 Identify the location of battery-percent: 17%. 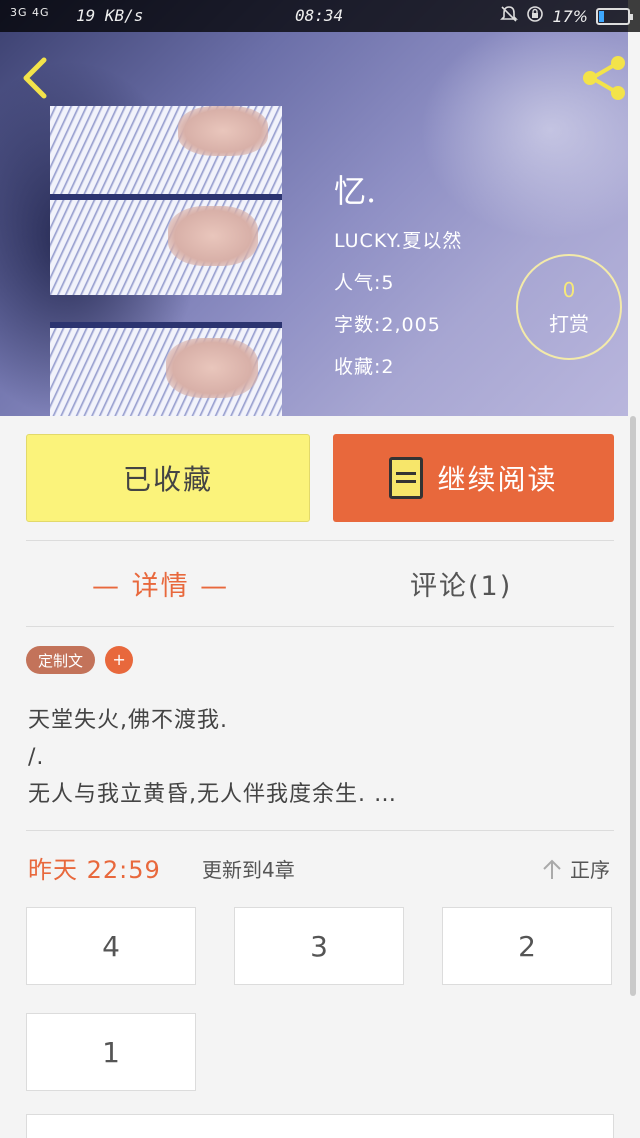
(570, 16).